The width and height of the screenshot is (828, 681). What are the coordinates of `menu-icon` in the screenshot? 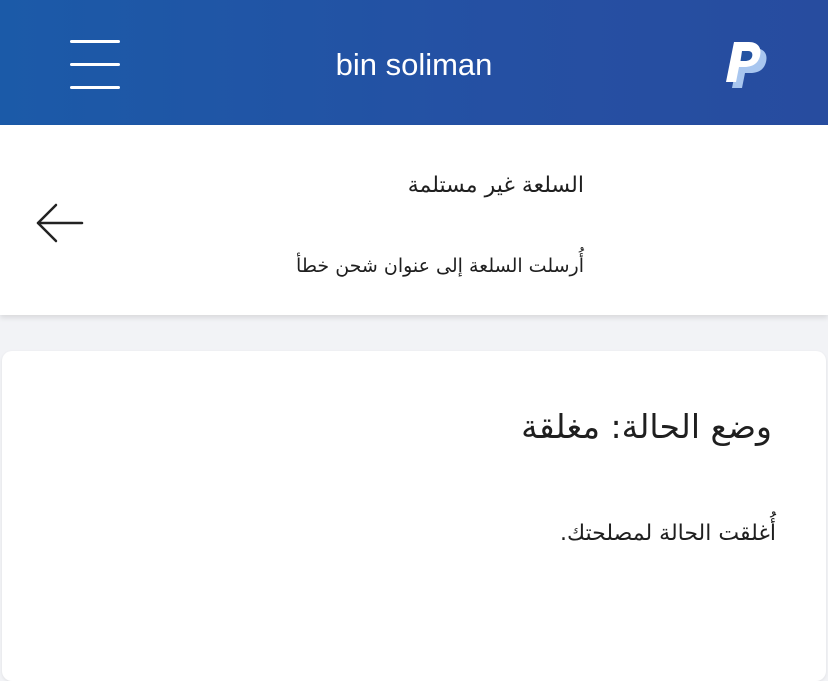 It's located at (94, 65).